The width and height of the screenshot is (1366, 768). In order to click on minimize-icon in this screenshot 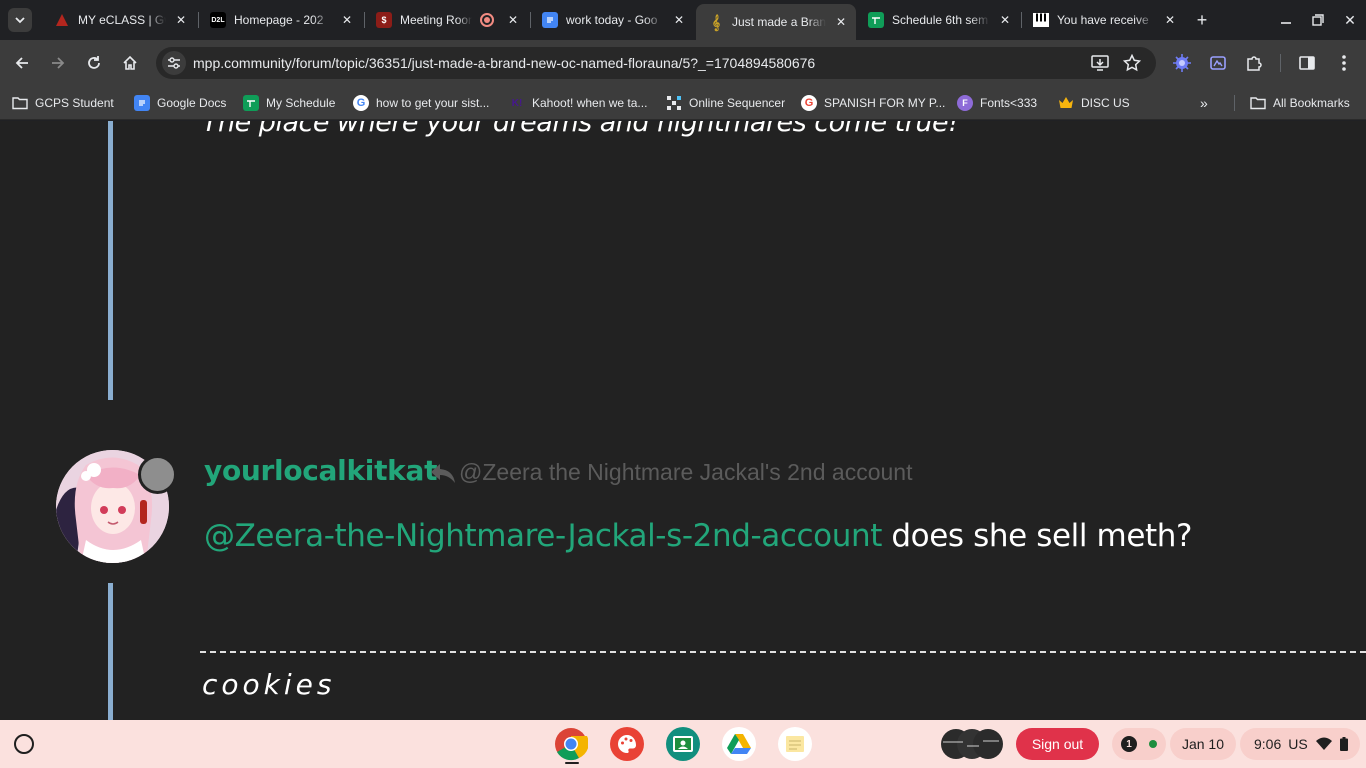, I will do `click(1286, 23)`.